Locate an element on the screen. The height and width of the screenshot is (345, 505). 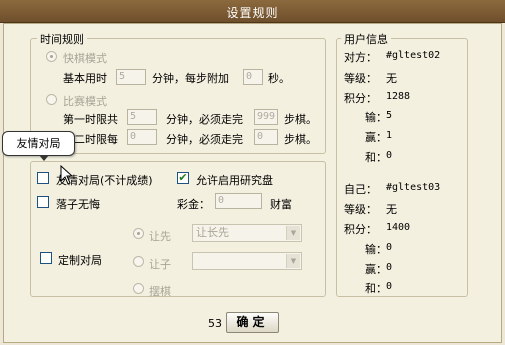
second-moves-unit: 步棋。 is located at coordinates (300, 139).